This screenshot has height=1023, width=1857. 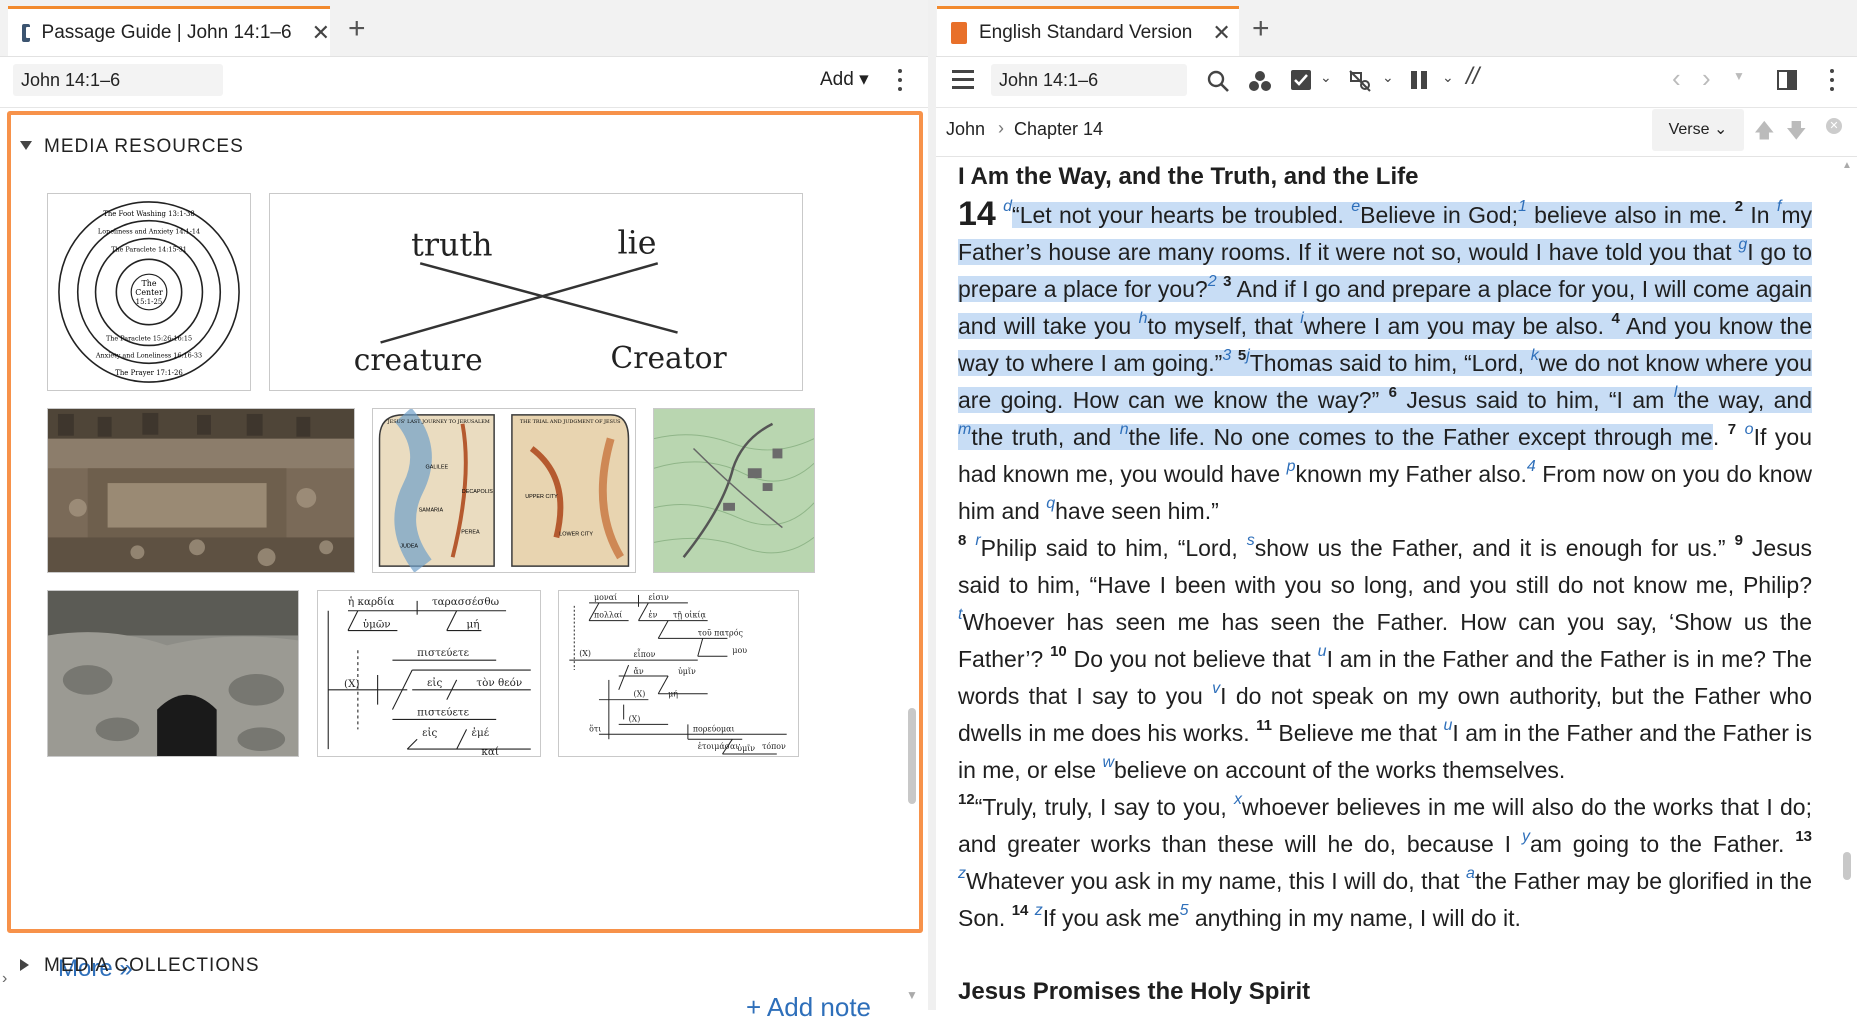 I want to click on cross-reference: h, so click(x=1143, y=318).